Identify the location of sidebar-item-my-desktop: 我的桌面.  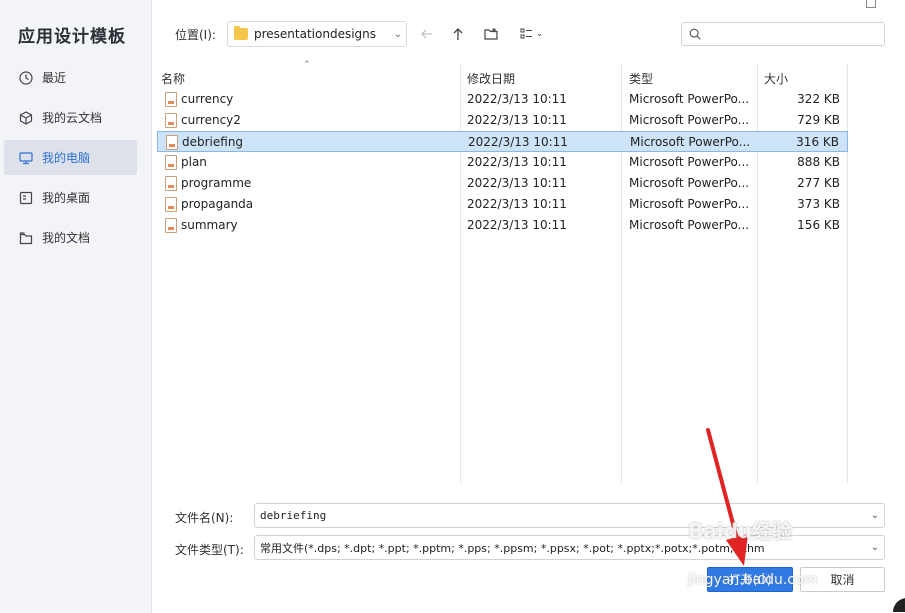
(70, 197).